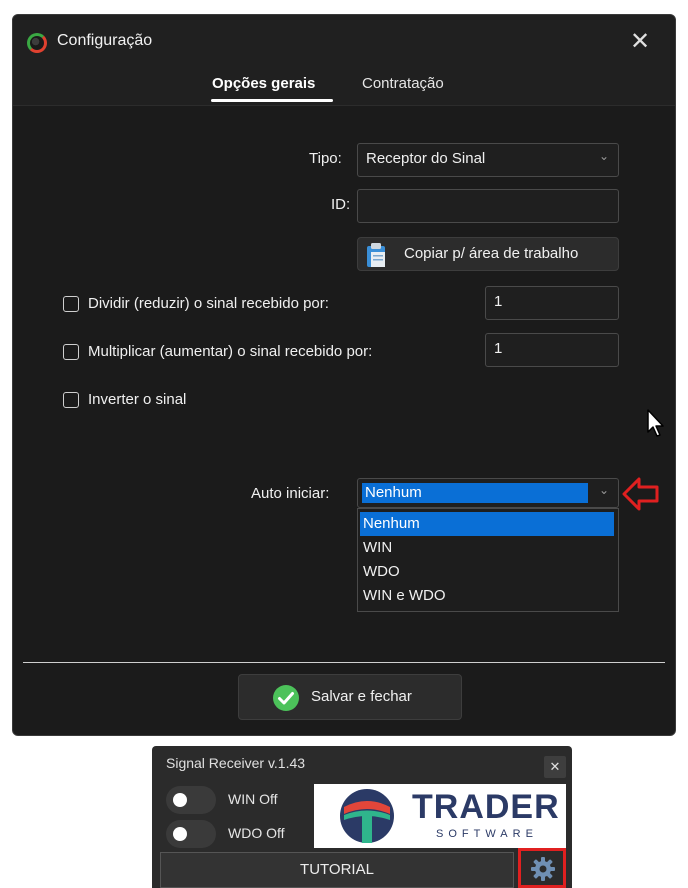 This screenshot has height=888, width=688. Describe the element at coordinates (555, 767) in the screenshot. I see `widget-close-button: ✕` at that location.